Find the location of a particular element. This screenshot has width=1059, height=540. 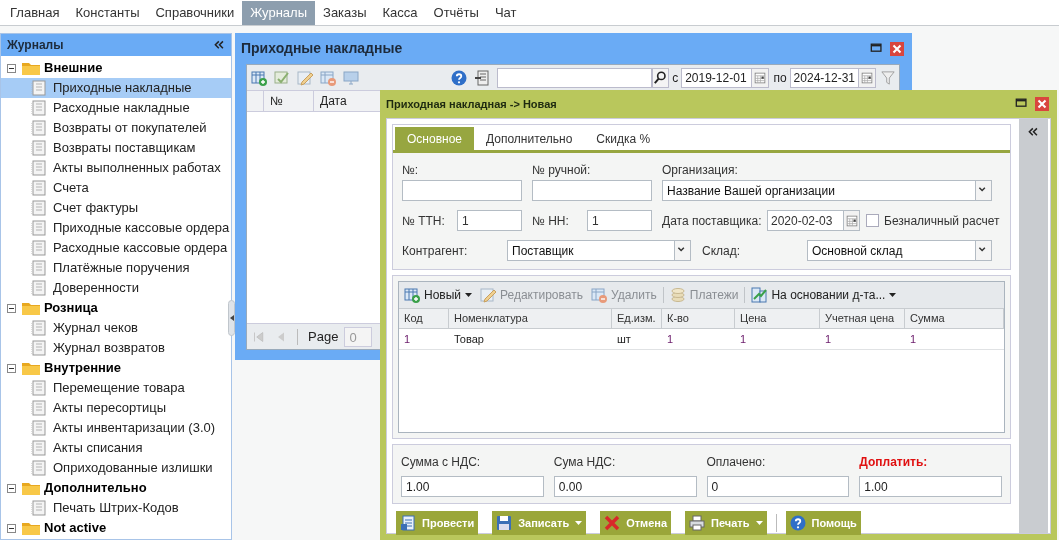

table-remove-icon is located at coordinates (598, 295).